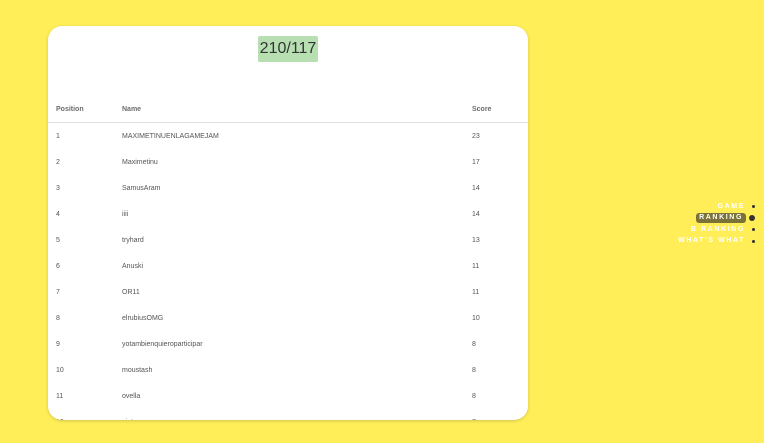  I want to click on row-name: moustash, so click(137, 370).